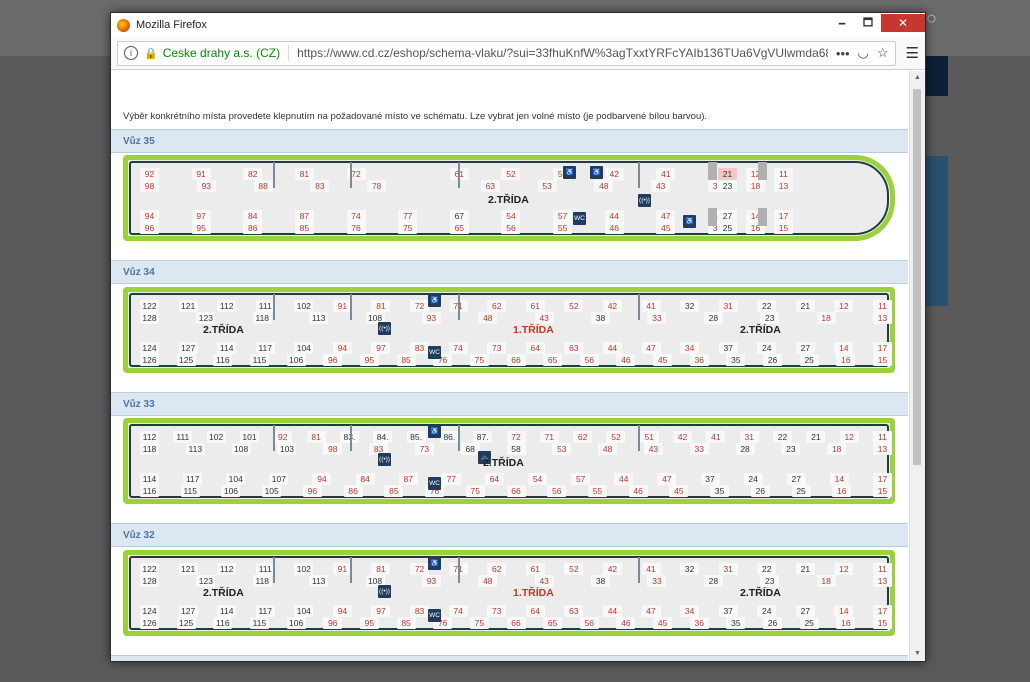 This screenshot has height=682, width=1030. I want to click on seat: 98, so click(149, 186).